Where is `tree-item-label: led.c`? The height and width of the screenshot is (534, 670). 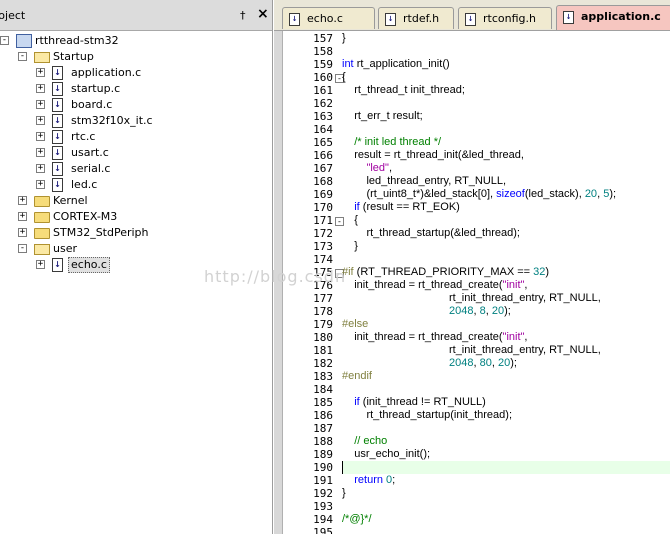
tree-item-label: led.c is located at coordinates (84, 184).